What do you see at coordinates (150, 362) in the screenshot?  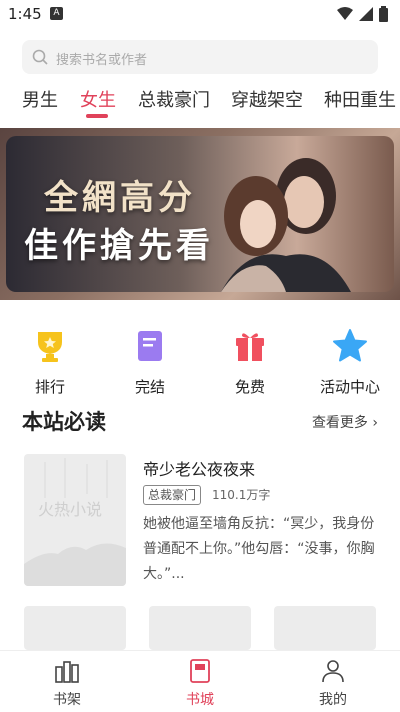 I see `quick-link-finished: 完结` at bounding box center [150, 362].